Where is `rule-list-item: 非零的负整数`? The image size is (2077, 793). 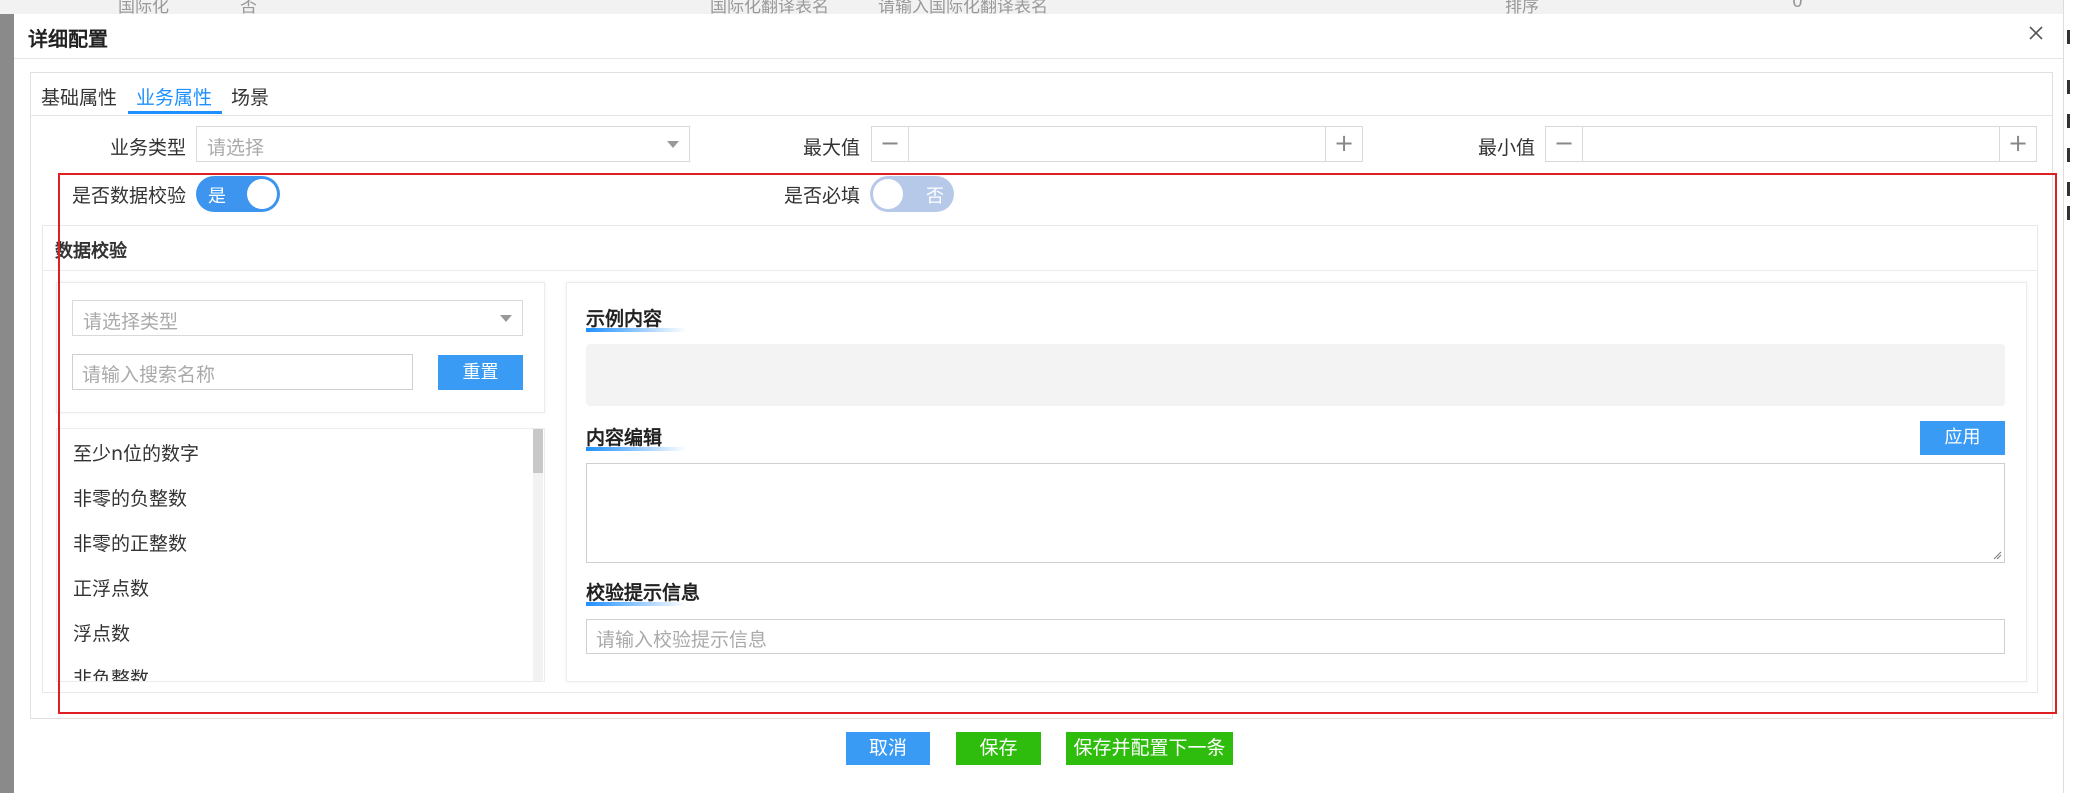 rule-list-item: 非零的负整数 is located at coordinates (130, 497).